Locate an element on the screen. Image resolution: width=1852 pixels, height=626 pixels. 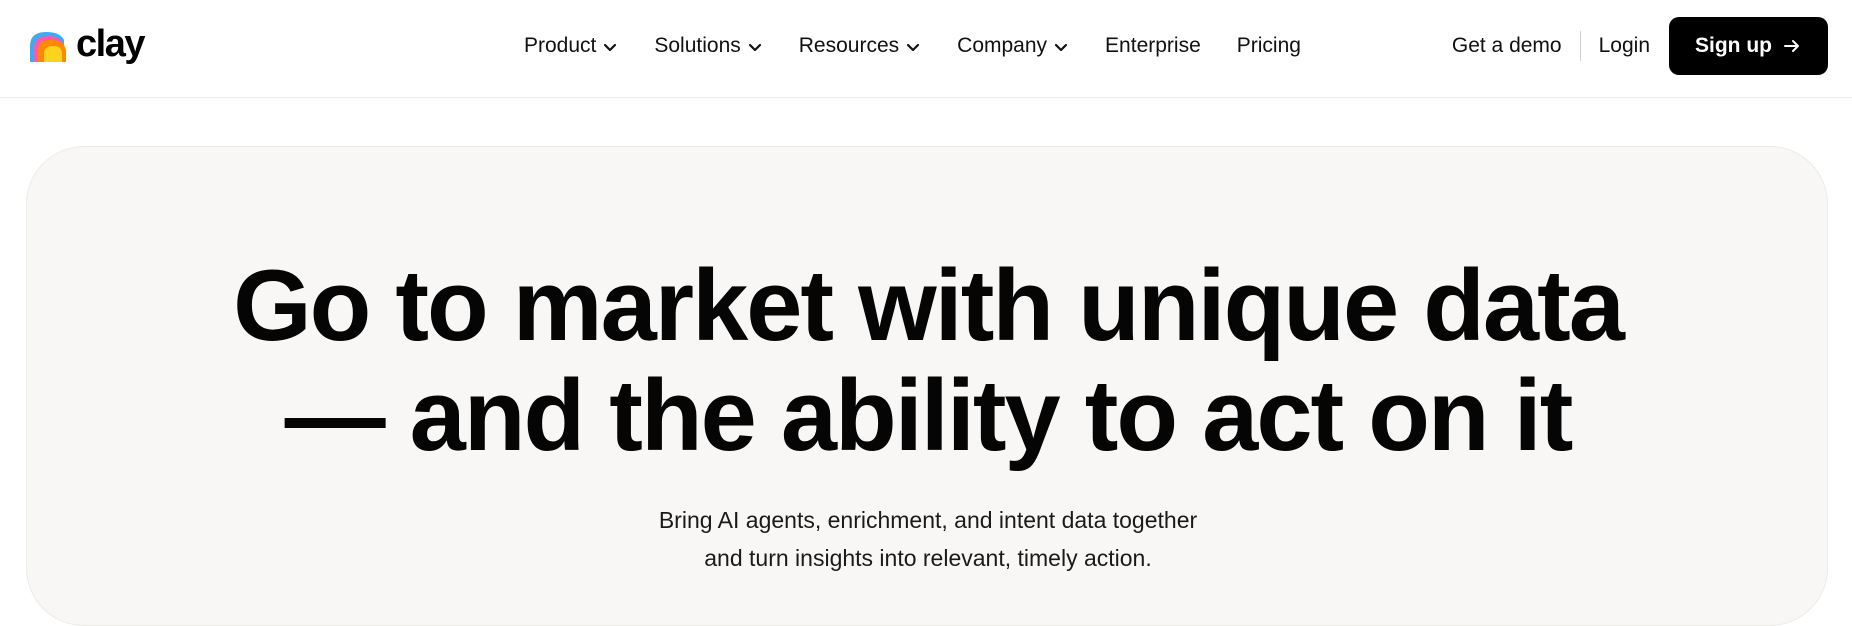
nav-item-label: Company is located at coordinates (1002, 45).